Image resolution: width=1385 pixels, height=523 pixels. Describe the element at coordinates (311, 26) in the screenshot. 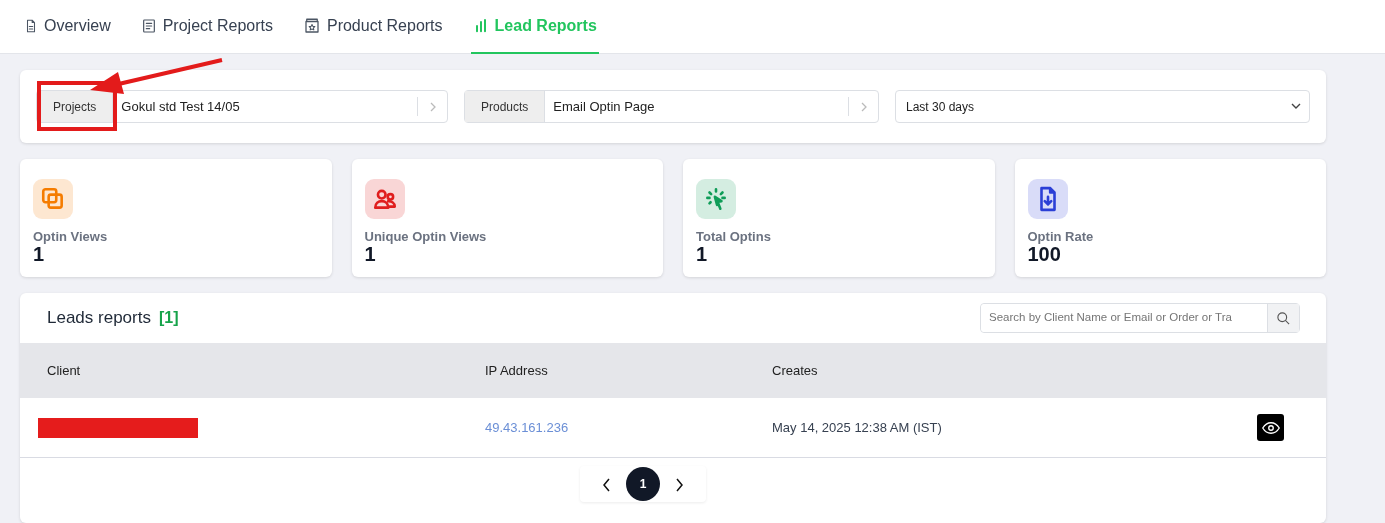

I see `box-star-icon` at that location.